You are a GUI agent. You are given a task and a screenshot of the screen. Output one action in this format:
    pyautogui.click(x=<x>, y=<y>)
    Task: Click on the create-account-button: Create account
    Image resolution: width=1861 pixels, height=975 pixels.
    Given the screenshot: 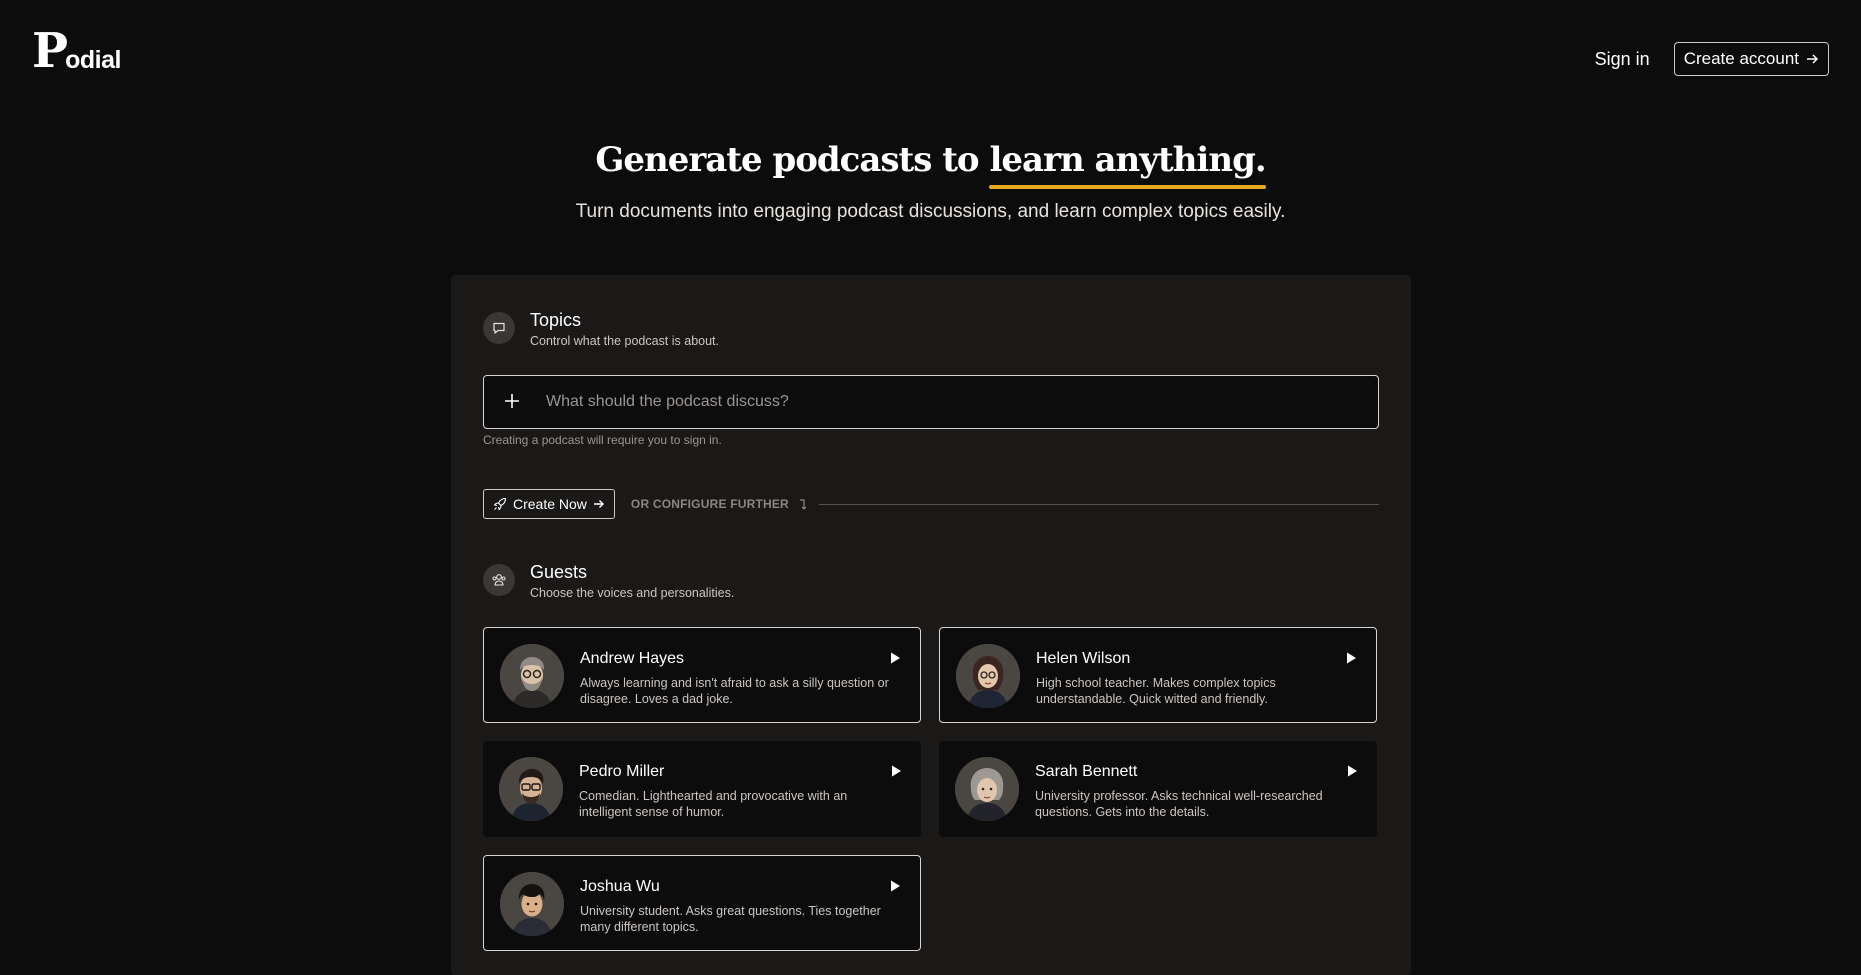 What is the action you would take?
    pyautogui.click(x=1751, y=59)
    